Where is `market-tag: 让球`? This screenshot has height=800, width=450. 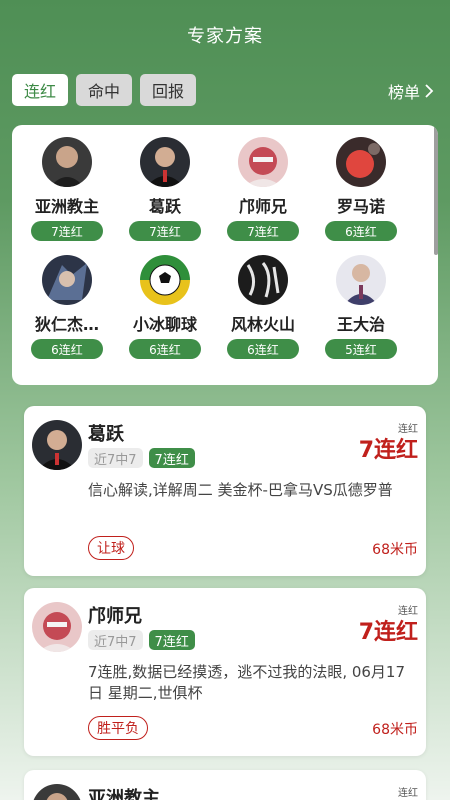 market-tag: 让球 is located at coordinates (111, 548).